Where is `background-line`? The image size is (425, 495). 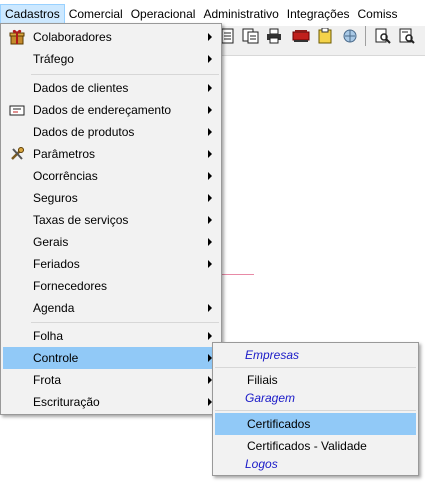
background-line is located at coordinates (238, 274).